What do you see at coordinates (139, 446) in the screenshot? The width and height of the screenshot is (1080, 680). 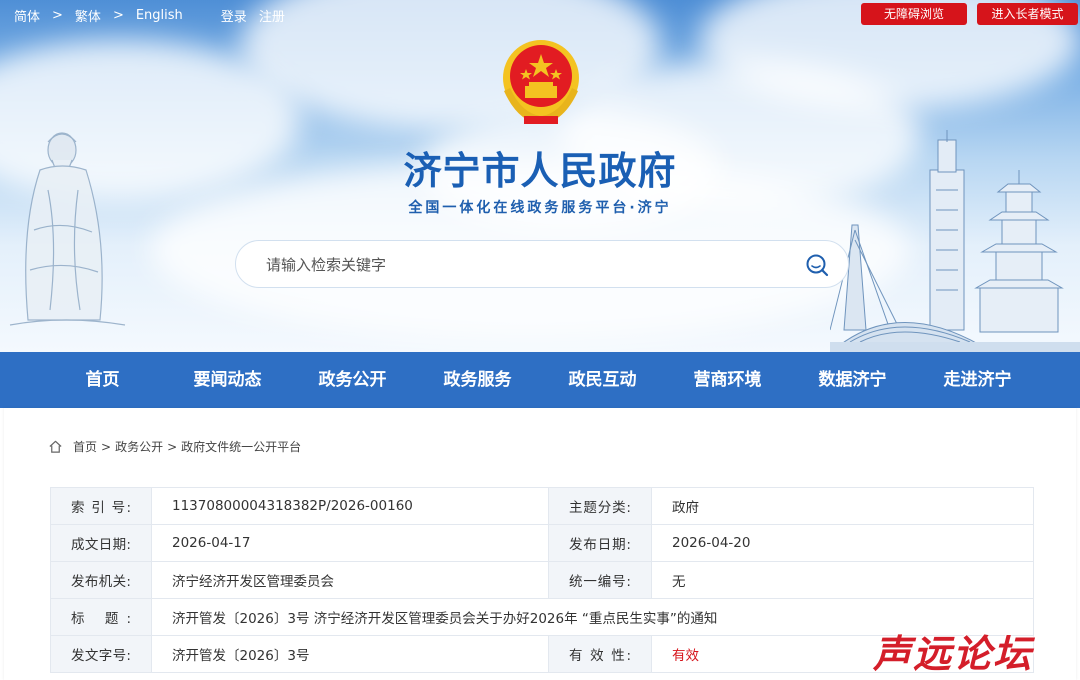 I see `breadcrumb-gov-affairs: 政务公开` at bounding box center [139, 446].